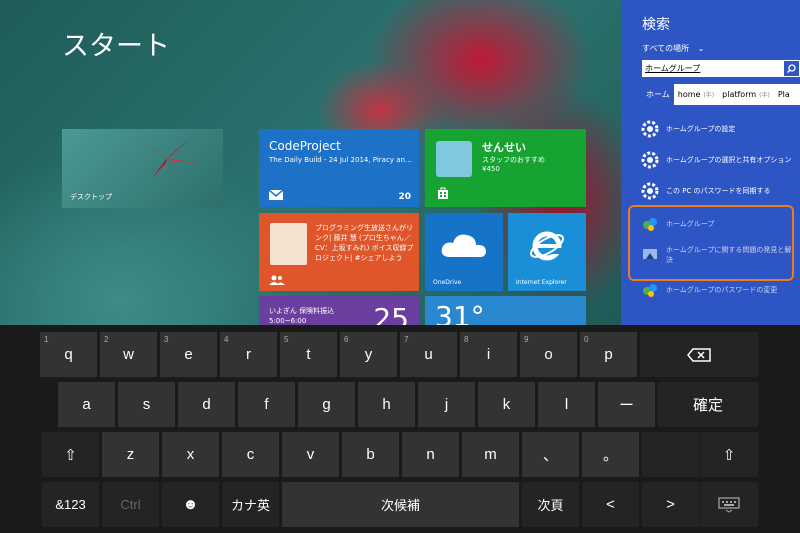  I want to click on key-number-label: 6, so click(346, 339).